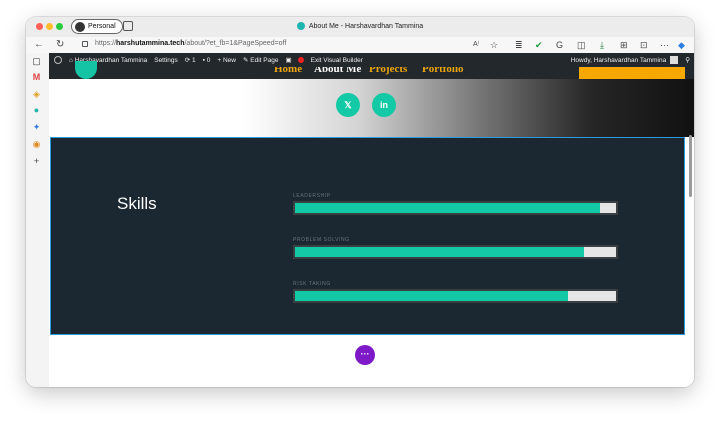  What do you see at coordinates (300, 60) in the screenshot?
I see `wp-status-dot-icon` at bounding box center [300, 60].